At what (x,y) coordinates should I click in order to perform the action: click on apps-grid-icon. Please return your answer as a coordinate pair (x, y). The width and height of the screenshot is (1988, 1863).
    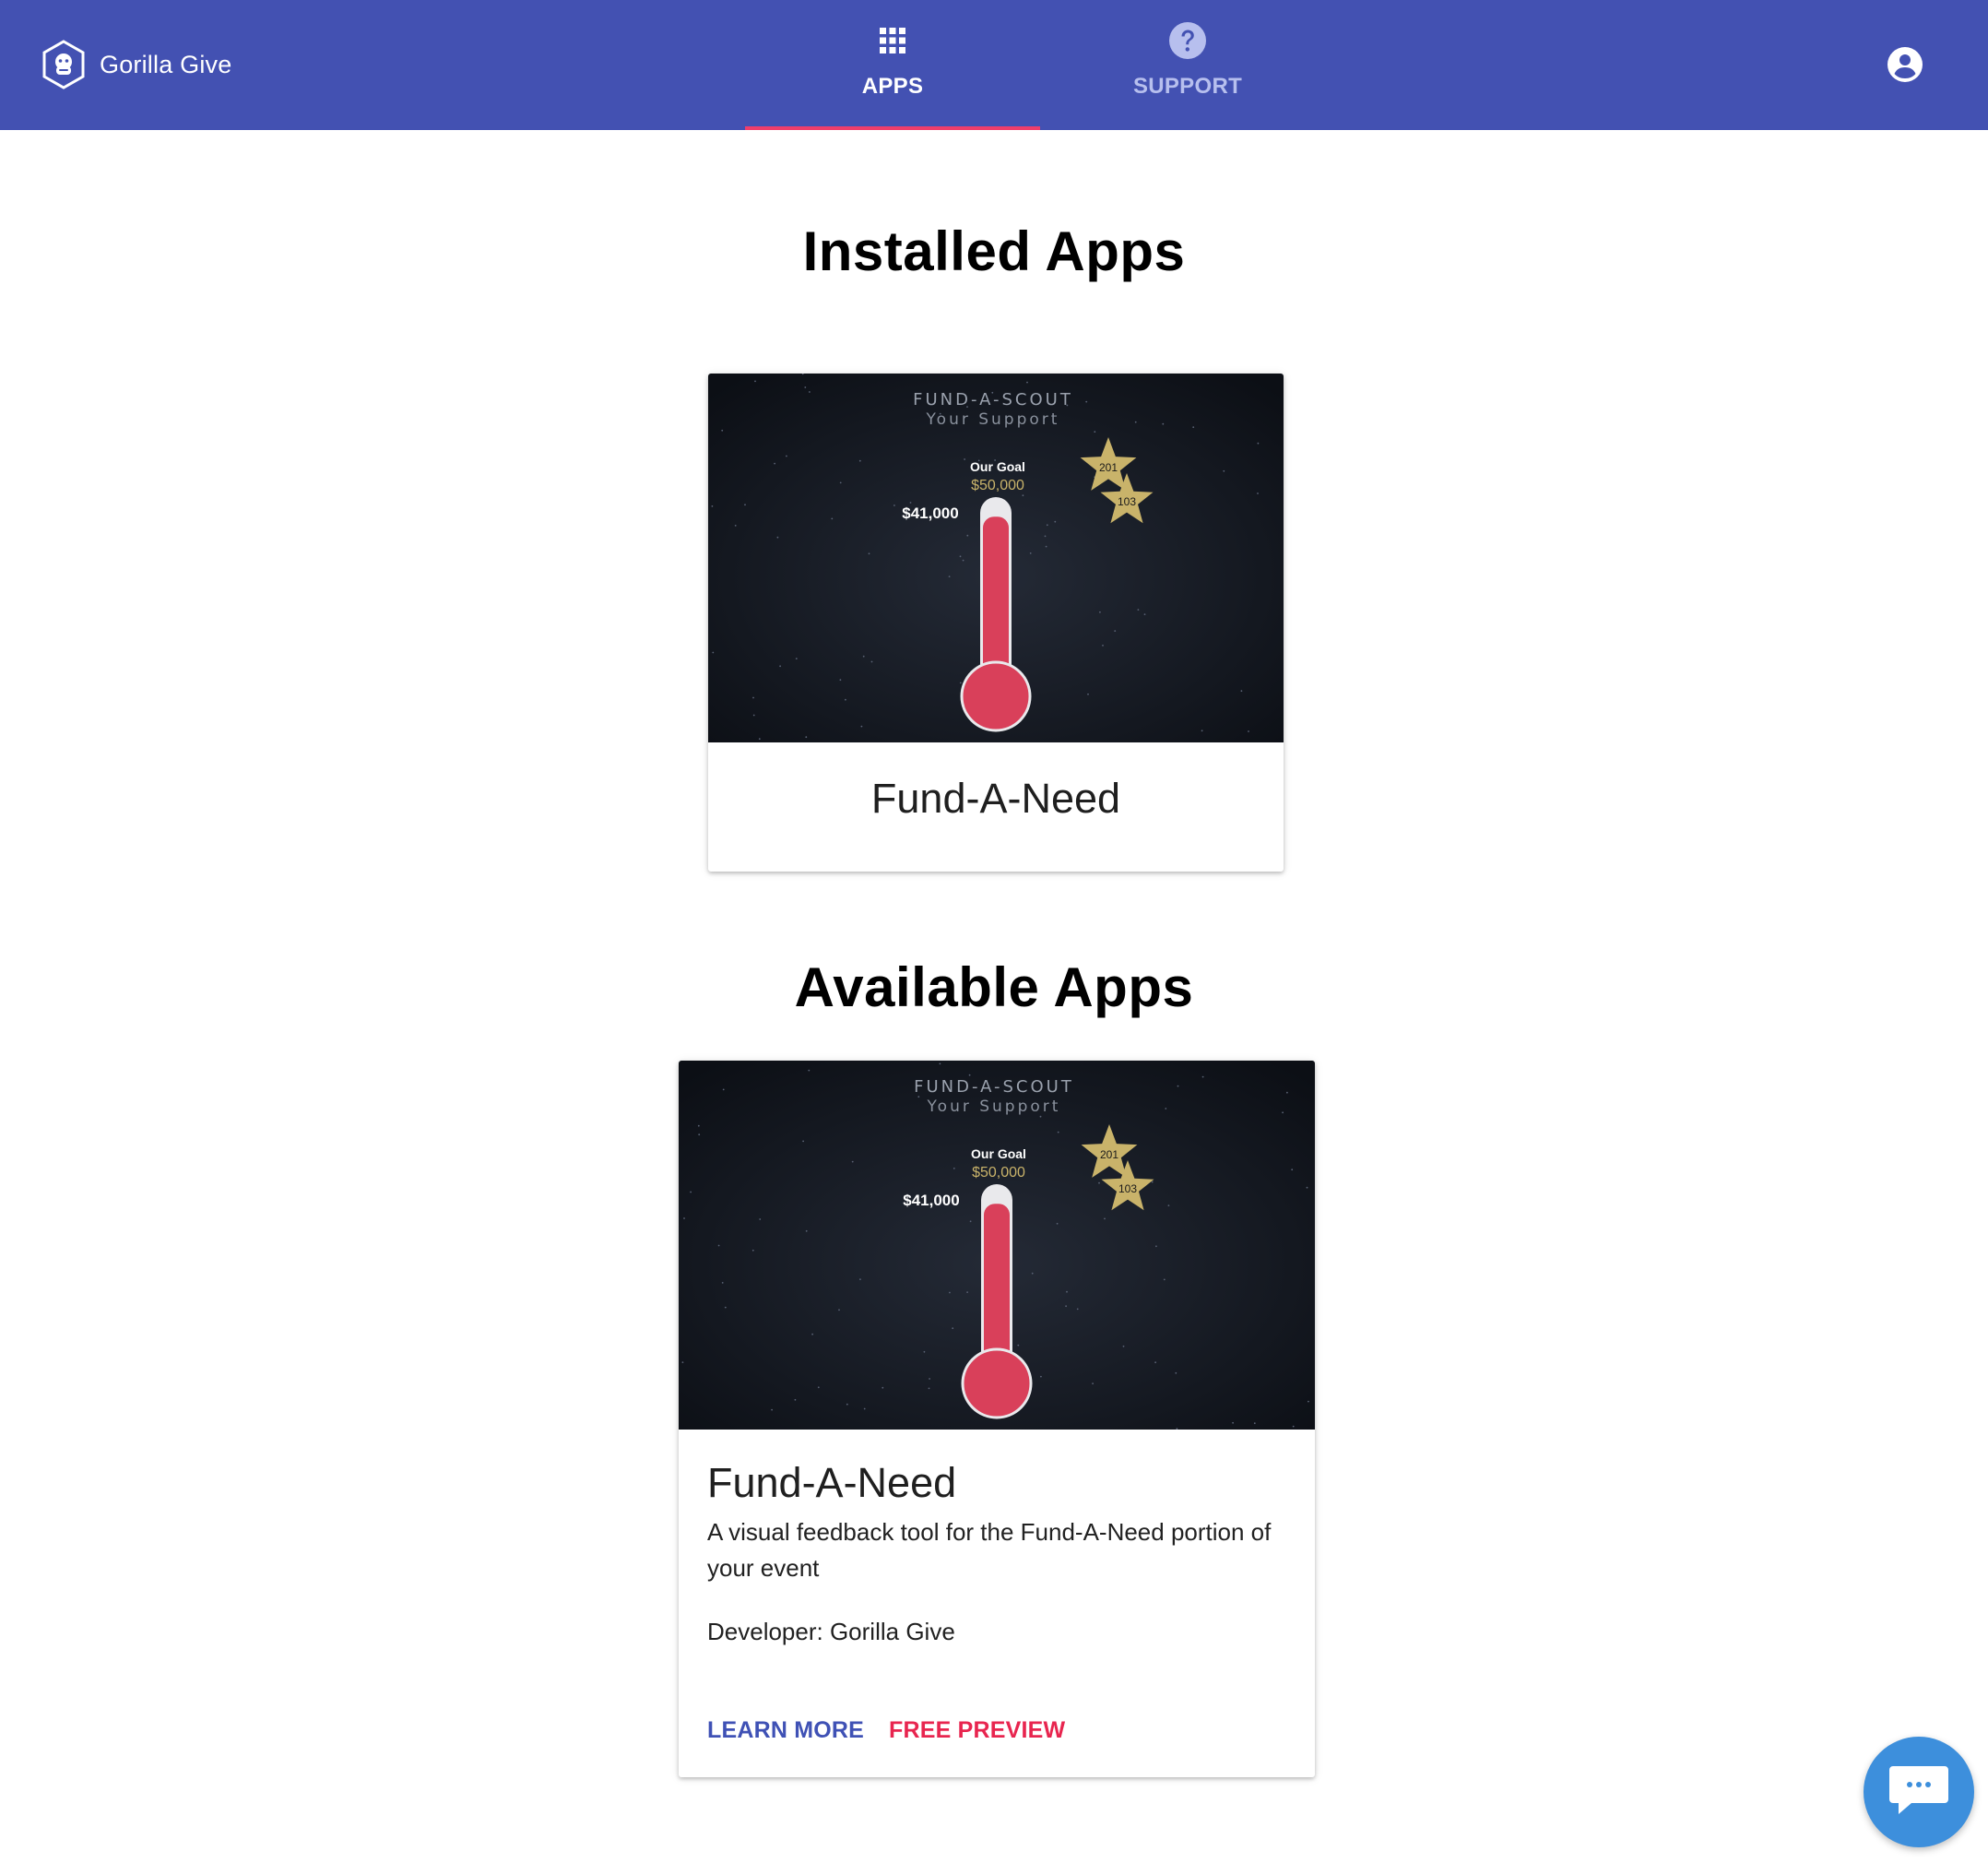
    Looking at the image, I should click on (893, 40).